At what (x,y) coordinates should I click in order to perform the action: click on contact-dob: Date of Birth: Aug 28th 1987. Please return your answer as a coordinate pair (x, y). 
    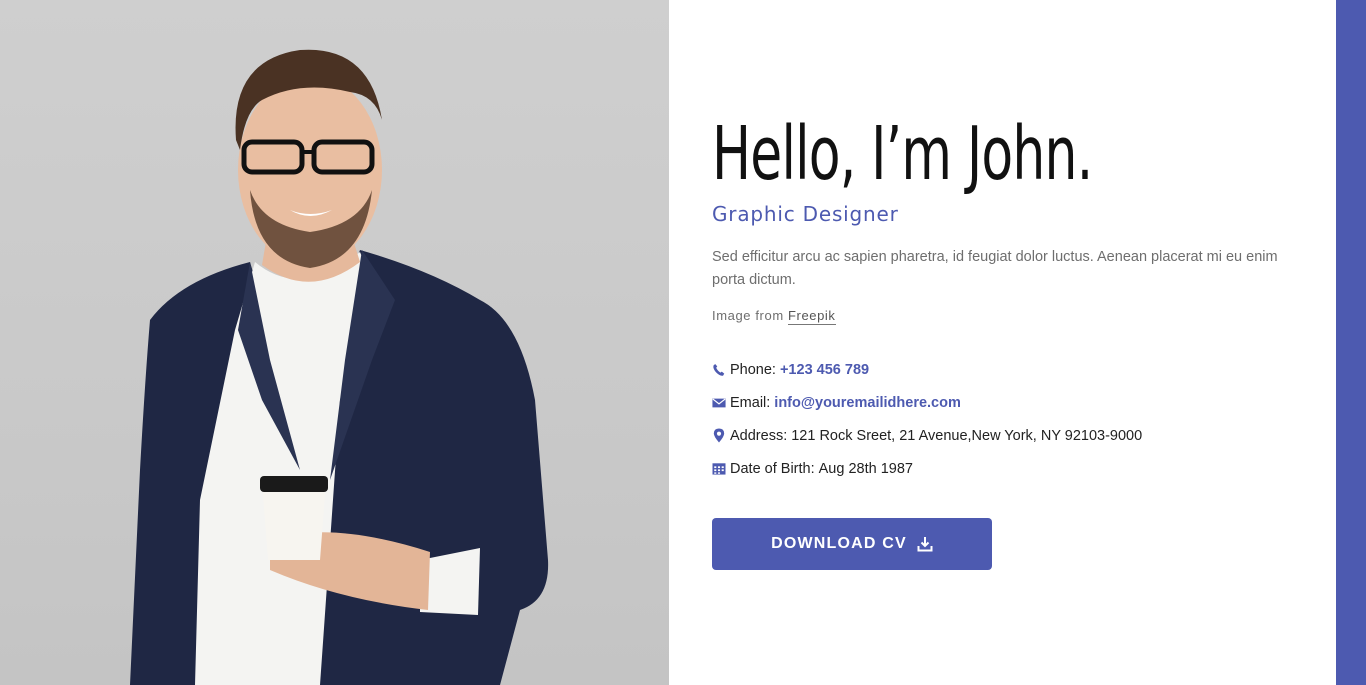
    Looking at the image, I should click on (1007, 468).